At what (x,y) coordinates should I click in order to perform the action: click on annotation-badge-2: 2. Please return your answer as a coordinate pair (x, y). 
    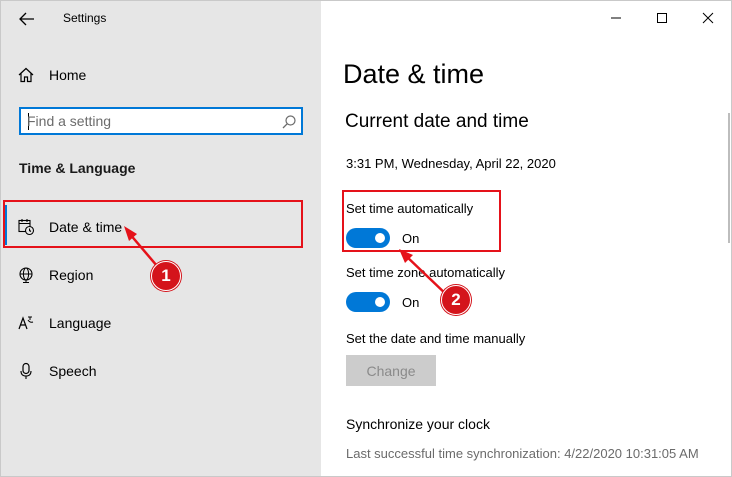
    Looking at the image, I should click on (456, 300).